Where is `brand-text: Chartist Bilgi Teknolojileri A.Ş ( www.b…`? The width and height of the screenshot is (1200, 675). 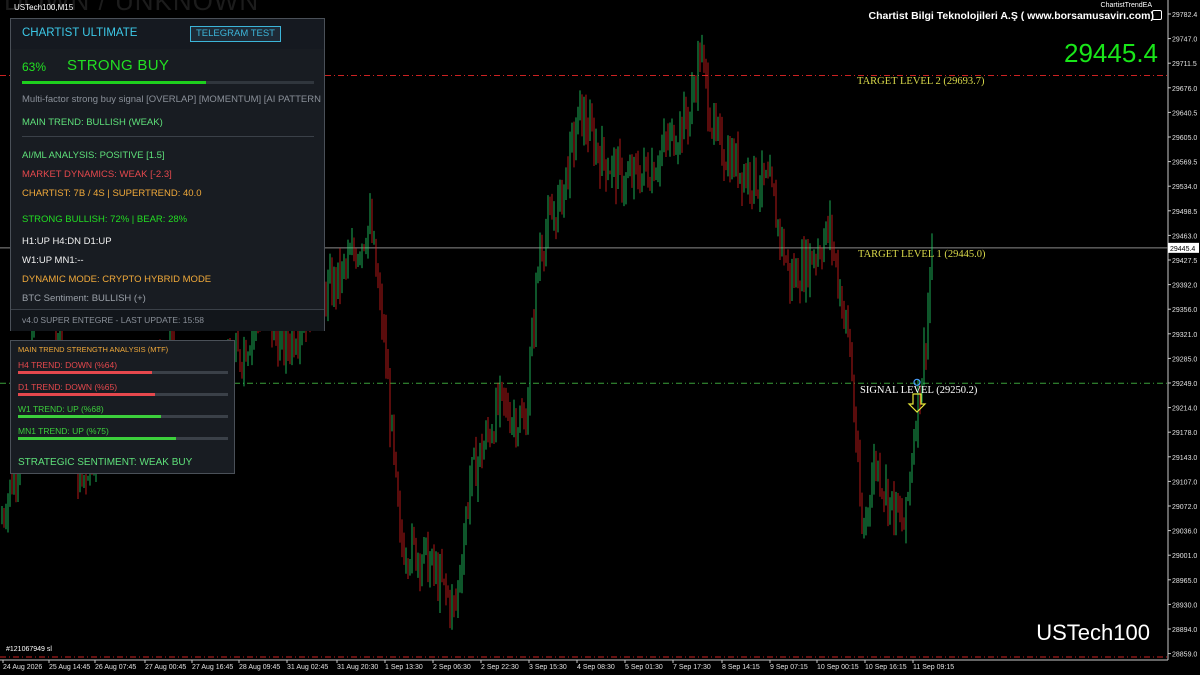 brand-text: Chartist Bilgi Teknolojileri A.Ş ( www.b… is located at coordinates (1011, 16).